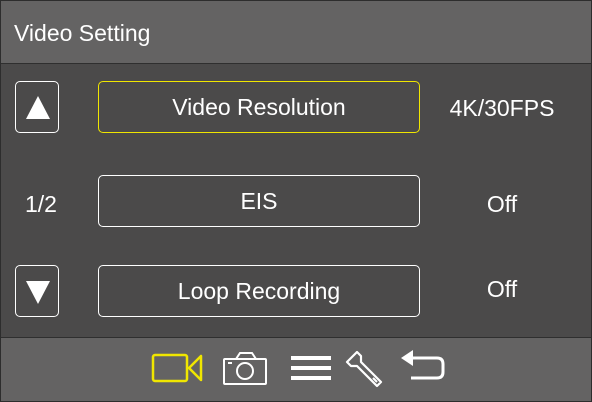  I want to click on menu-item-label: EIS, so click(259, 200).